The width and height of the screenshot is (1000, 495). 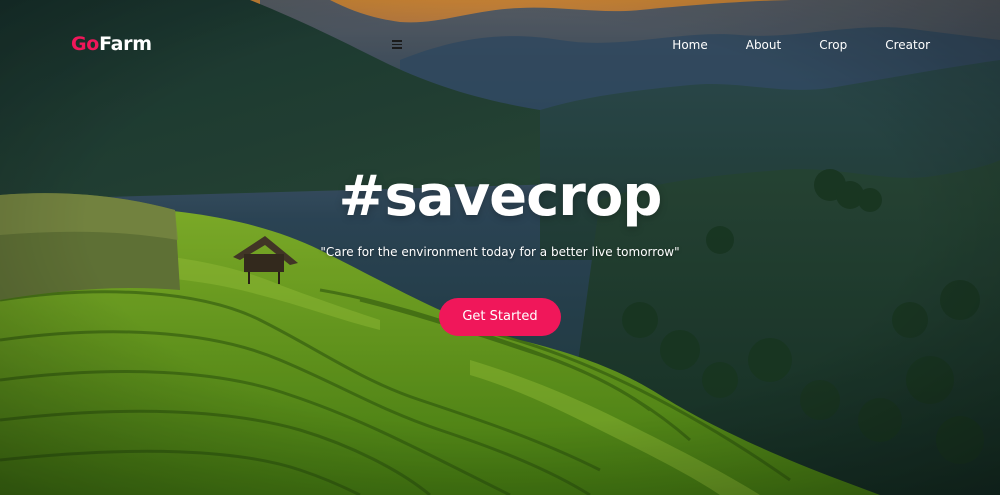 I want to click on main-nav: Home About Crop Creator, so click(x=782, y=45).